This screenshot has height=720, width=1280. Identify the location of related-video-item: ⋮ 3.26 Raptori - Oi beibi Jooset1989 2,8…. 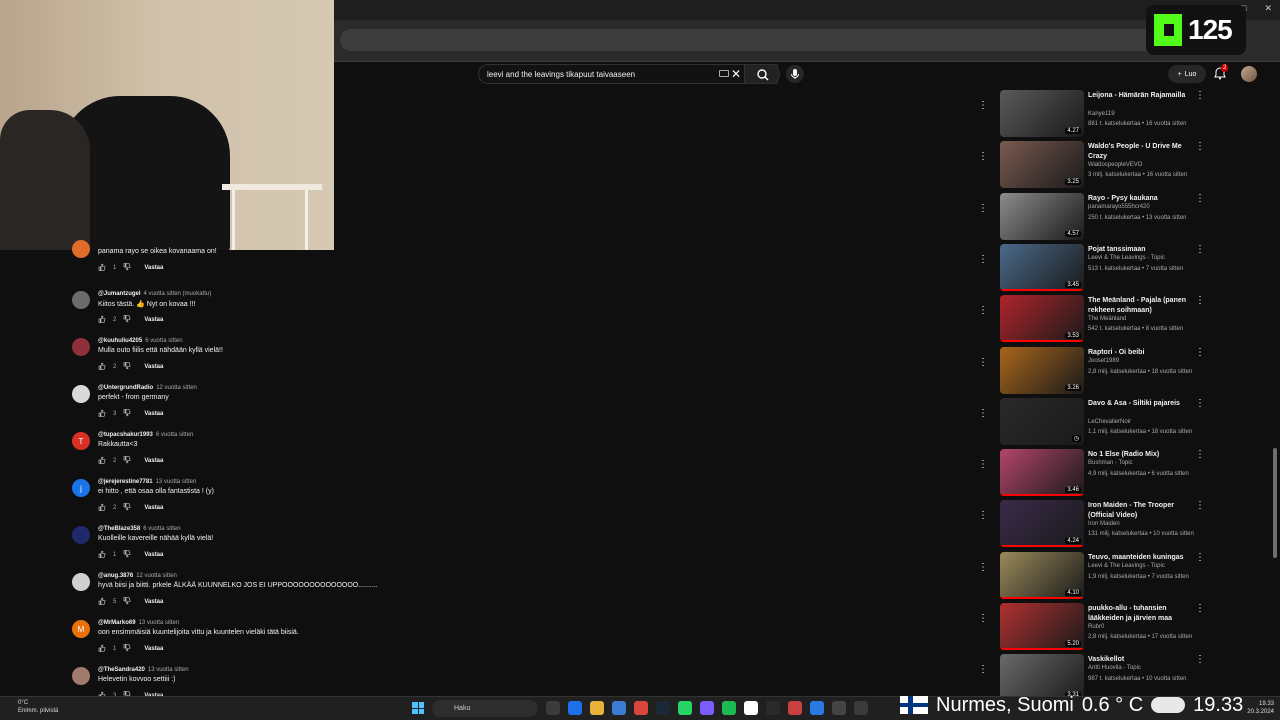
(1091, 371).